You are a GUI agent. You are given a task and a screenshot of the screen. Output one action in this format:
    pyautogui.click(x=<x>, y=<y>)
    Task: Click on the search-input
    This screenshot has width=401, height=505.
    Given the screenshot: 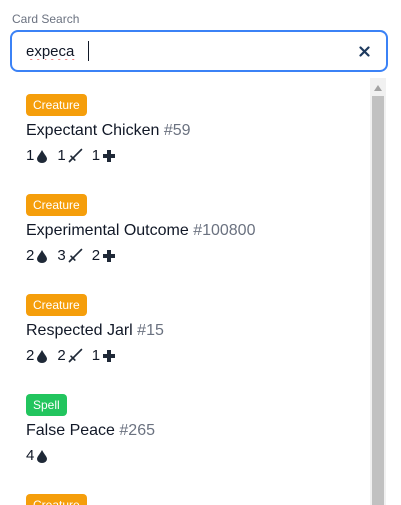 What is the action you would take?
    pyautogui.click(x=186, y=51)
    